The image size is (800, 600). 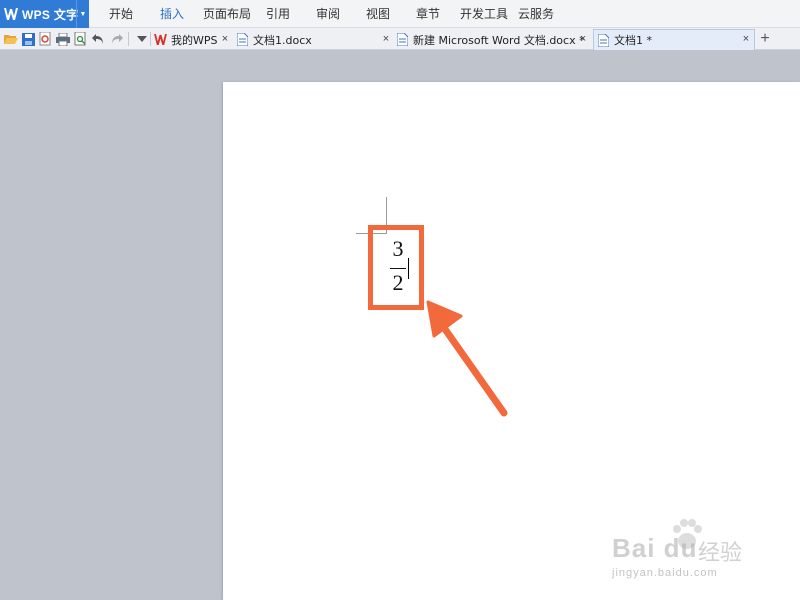 I want to click on tab-label: 文档1 *, so click(x=633, y=40).